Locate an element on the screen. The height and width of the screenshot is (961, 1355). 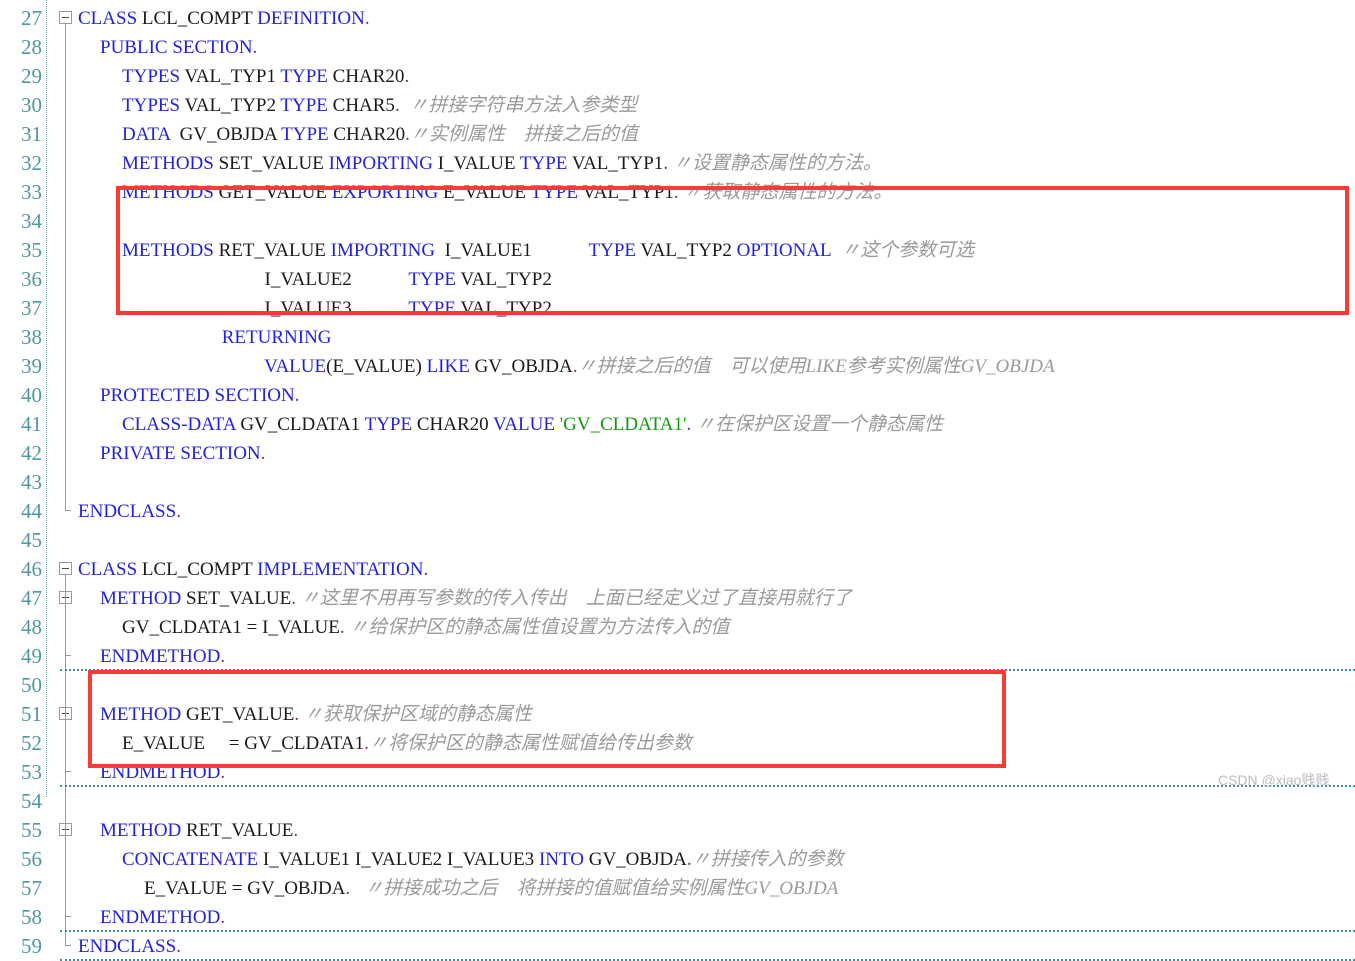
code-line: PUBLIC SECTION. is located at coordinates (178, 47).